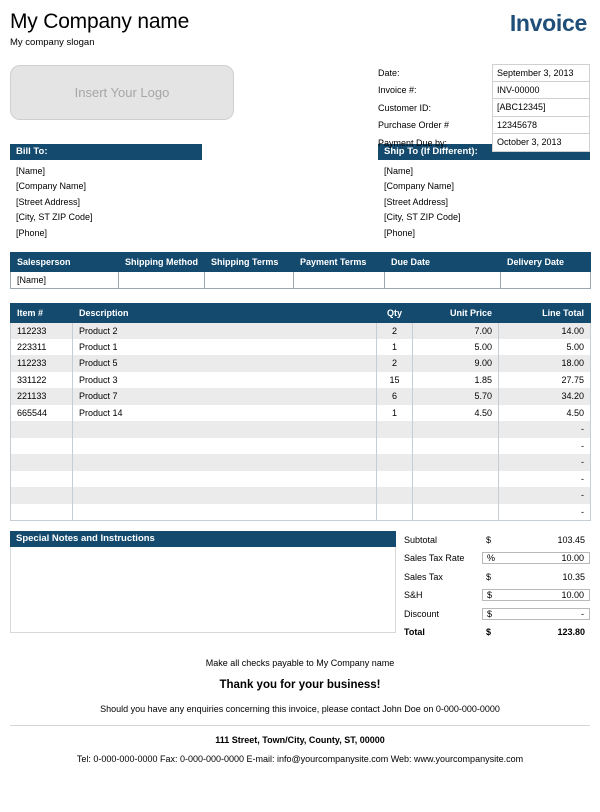 This screenshot has width=600, height=812. I want to click on cell-unit-price: 7.00, so click(455, 330).